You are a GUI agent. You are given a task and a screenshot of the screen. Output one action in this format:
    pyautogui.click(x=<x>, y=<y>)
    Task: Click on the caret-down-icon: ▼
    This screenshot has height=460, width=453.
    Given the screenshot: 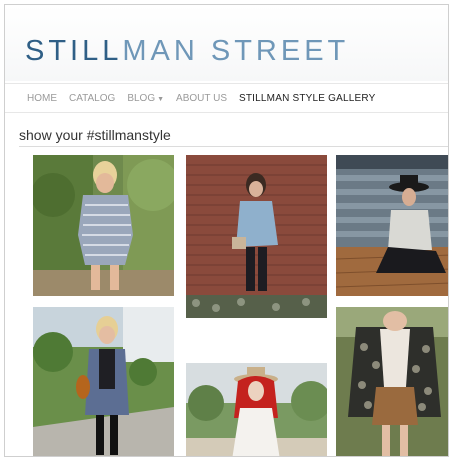 What is the action you would take?
    pyautogui.click(x=161, y=99)
    